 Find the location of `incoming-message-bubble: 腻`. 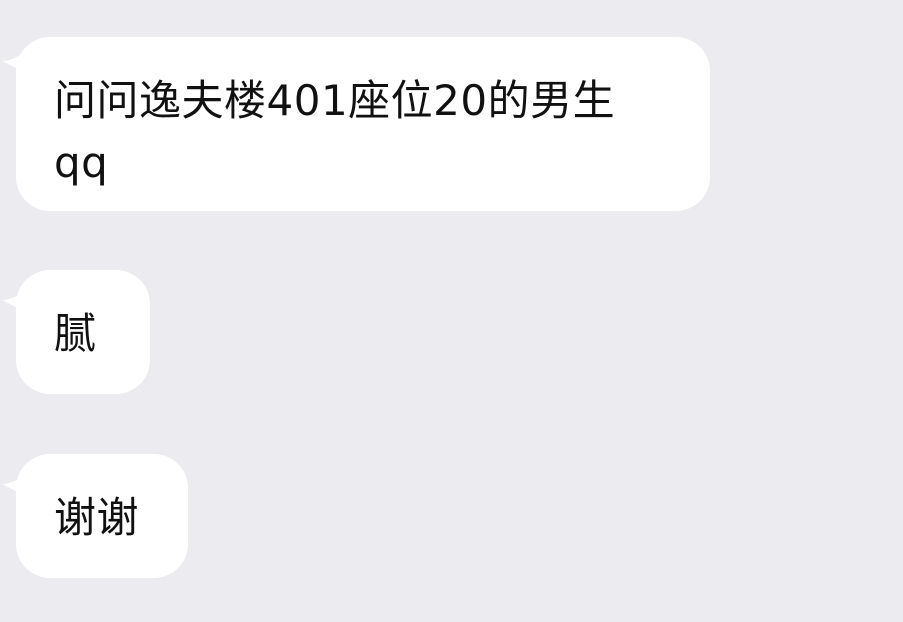

incoming-message-bubble: 腻 is located at coordinates (76, 332).